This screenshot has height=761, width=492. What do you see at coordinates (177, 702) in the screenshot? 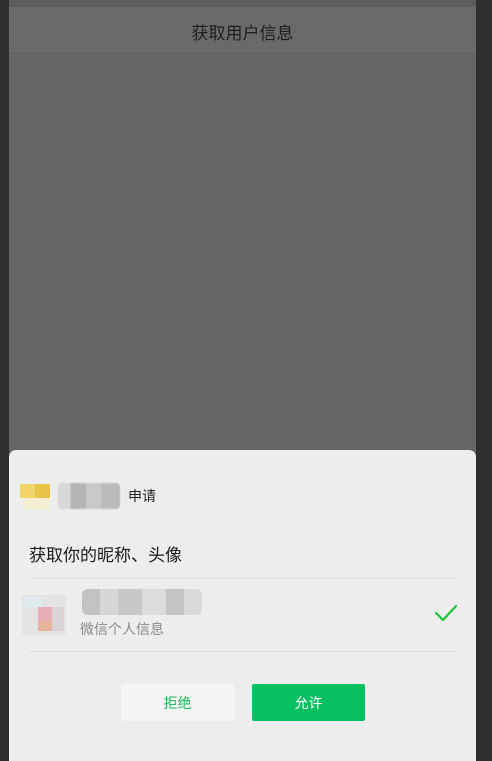
I see `deny-button: 拒绝` at bounding box center [177, 702].